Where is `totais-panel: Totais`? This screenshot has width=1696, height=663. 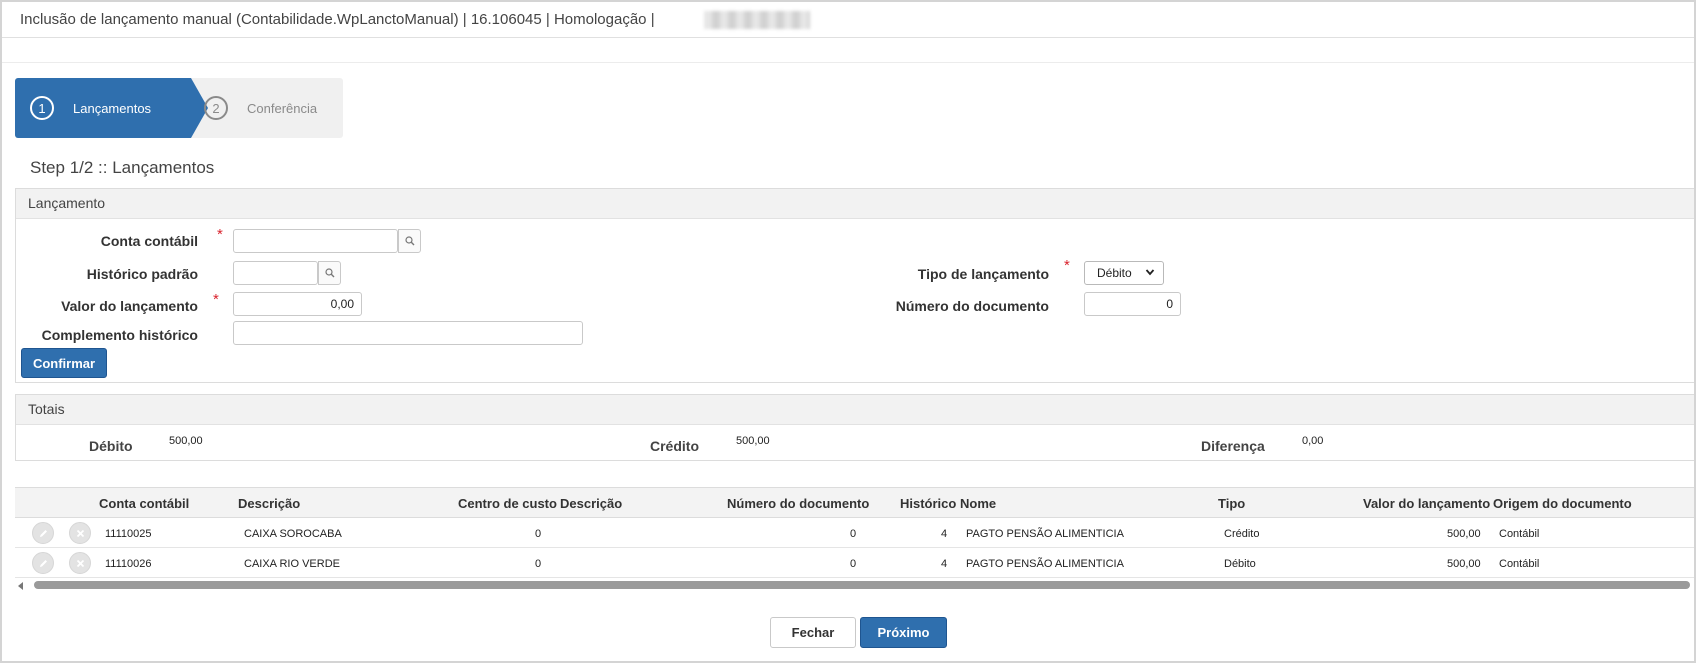
totais-panel: Totais is located at coordinates (854, 427).